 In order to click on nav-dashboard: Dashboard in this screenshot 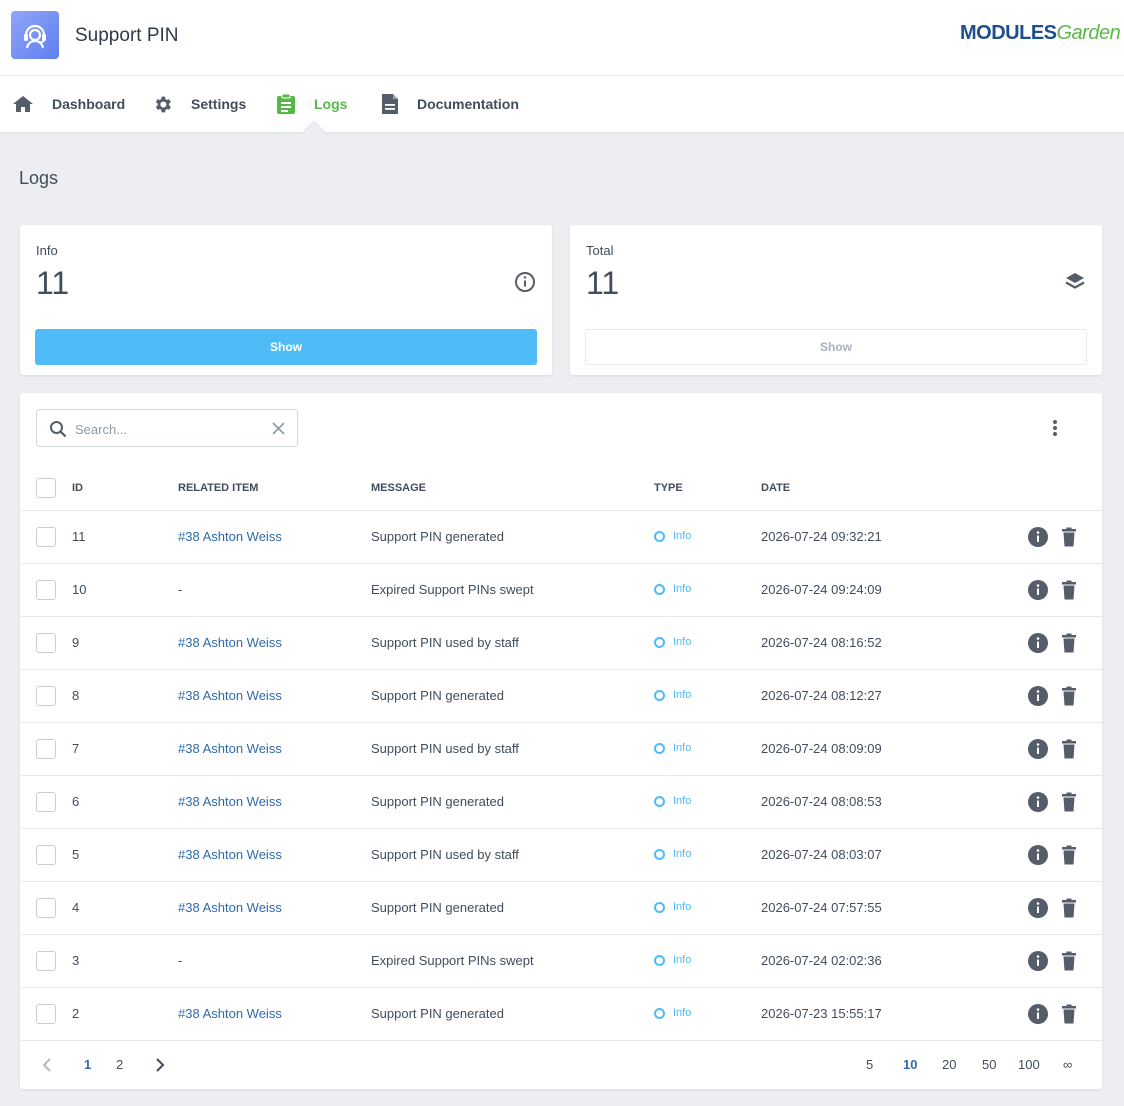, I will do `click(68, 104)`.